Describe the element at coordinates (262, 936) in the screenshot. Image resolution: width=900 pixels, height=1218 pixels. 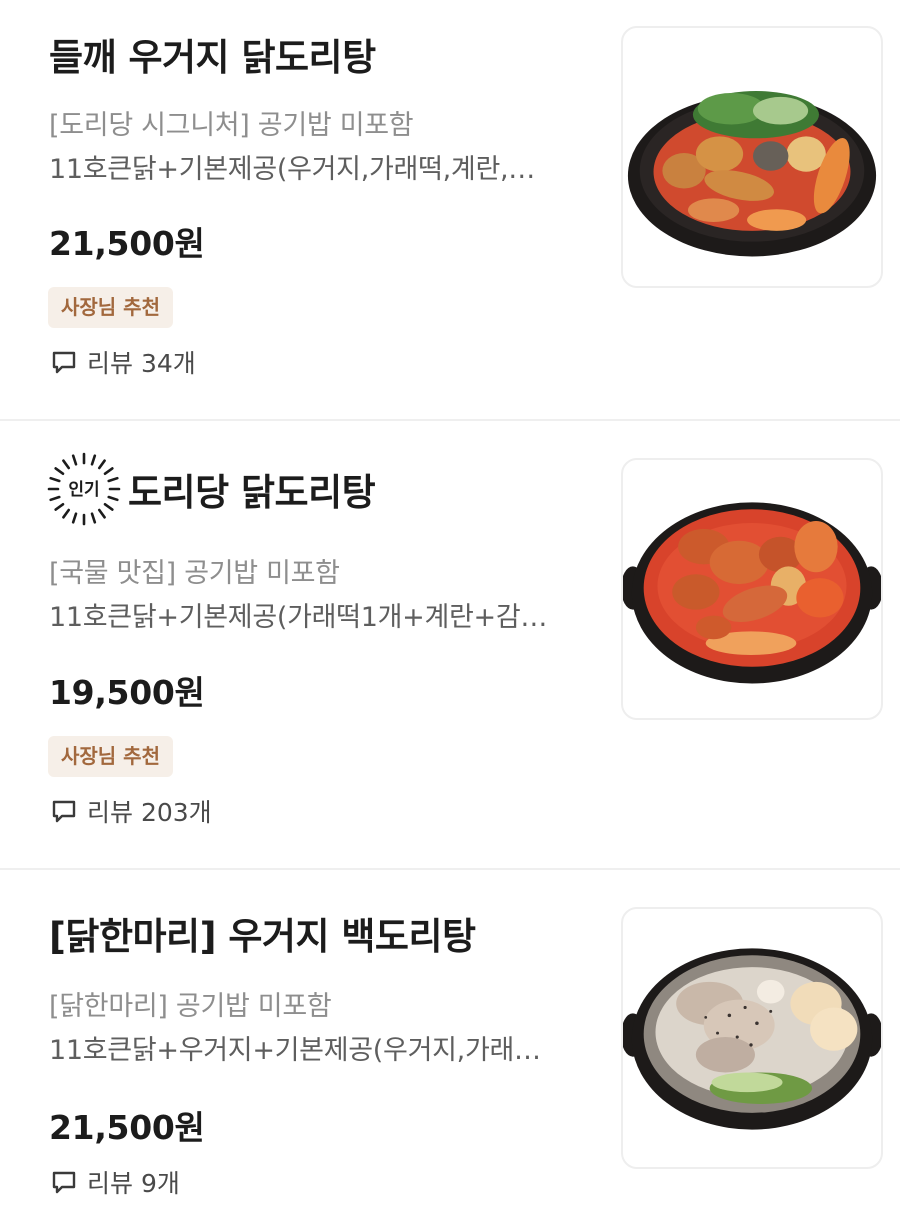
I see `menu-item-title: [닭한마리] 우거지 백도리탕` at that location.